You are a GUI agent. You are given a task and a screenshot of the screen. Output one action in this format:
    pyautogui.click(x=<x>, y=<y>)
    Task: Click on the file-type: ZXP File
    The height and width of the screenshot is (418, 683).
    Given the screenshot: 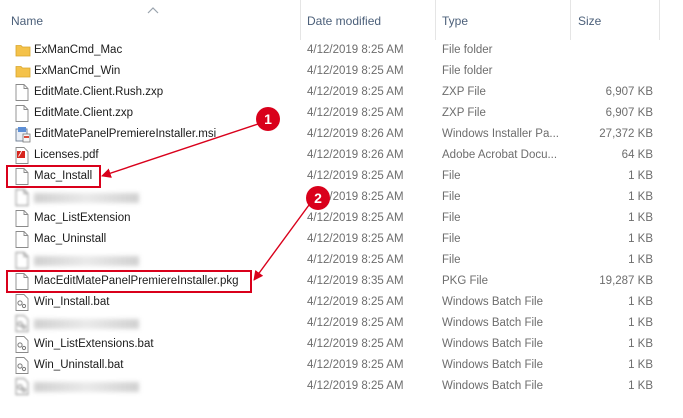 What is the action you would take?
    pyautogui.click(x=464, y=113)
    